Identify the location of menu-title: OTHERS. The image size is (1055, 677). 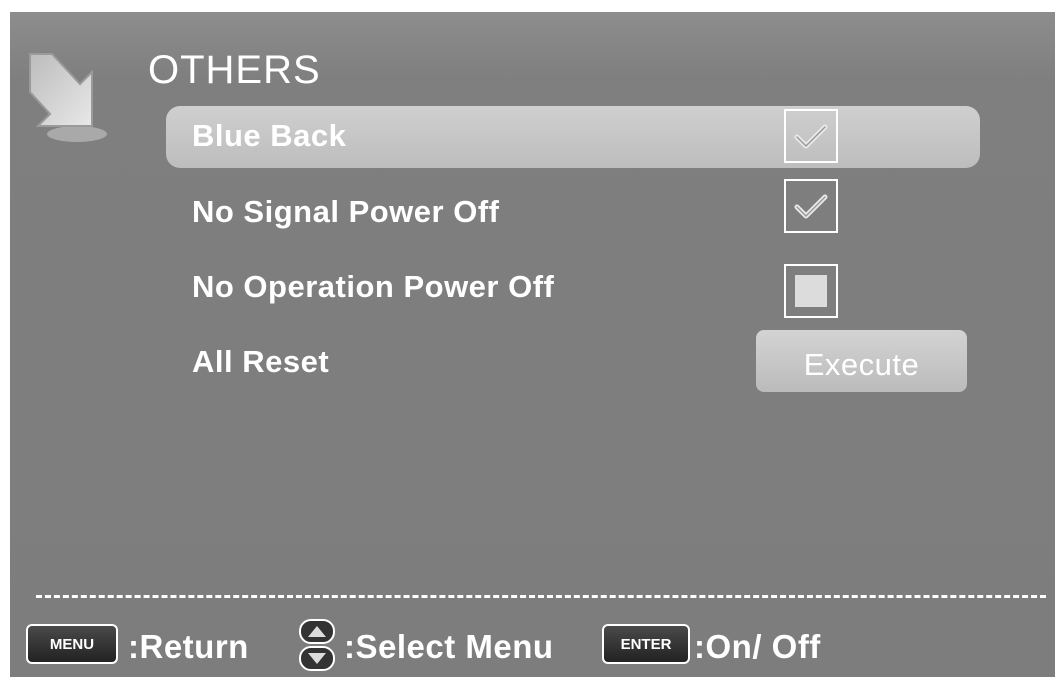
(234, 70).